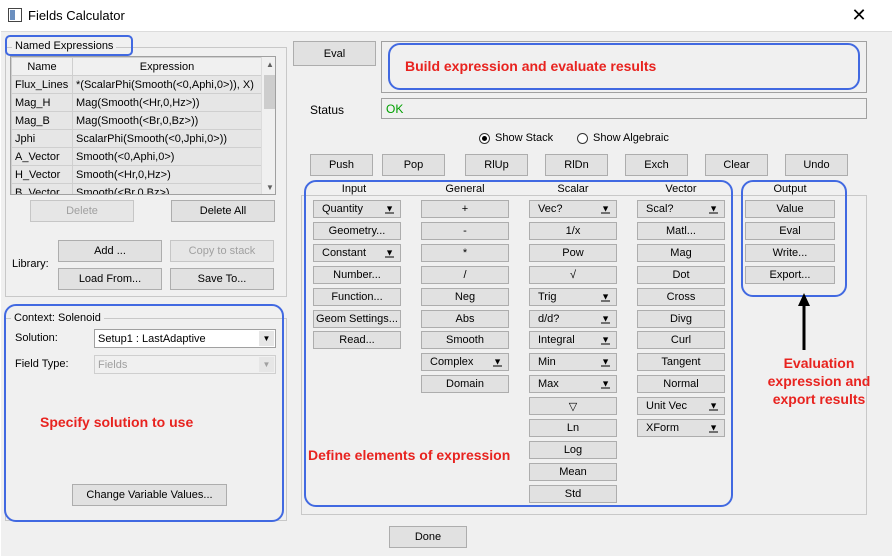 This screenshot has height=557, width=893. I want to click on show-stack-radio, so click(484, 138).